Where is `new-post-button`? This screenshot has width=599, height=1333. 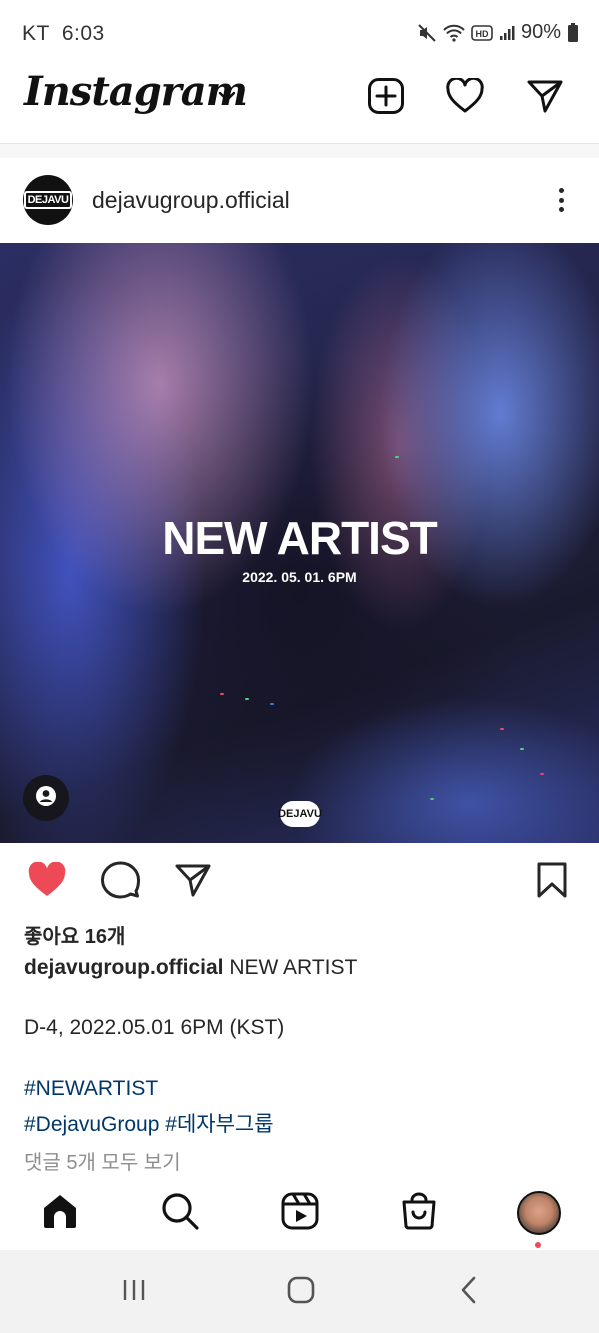
new-post-button is located at coordinates (386, 98).